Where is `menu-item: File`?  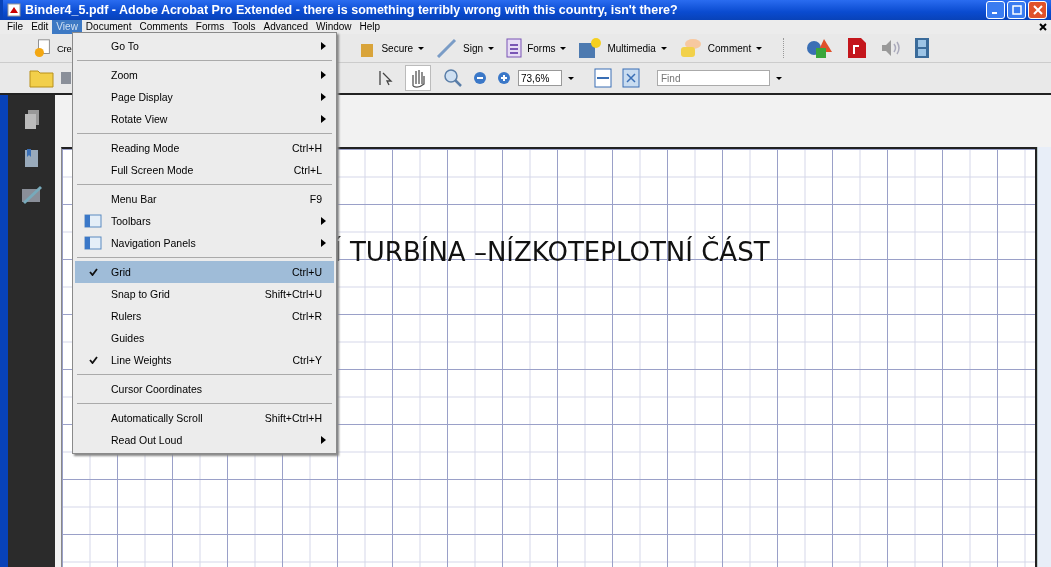 menu-item: File is located at coordinates (15, 27).